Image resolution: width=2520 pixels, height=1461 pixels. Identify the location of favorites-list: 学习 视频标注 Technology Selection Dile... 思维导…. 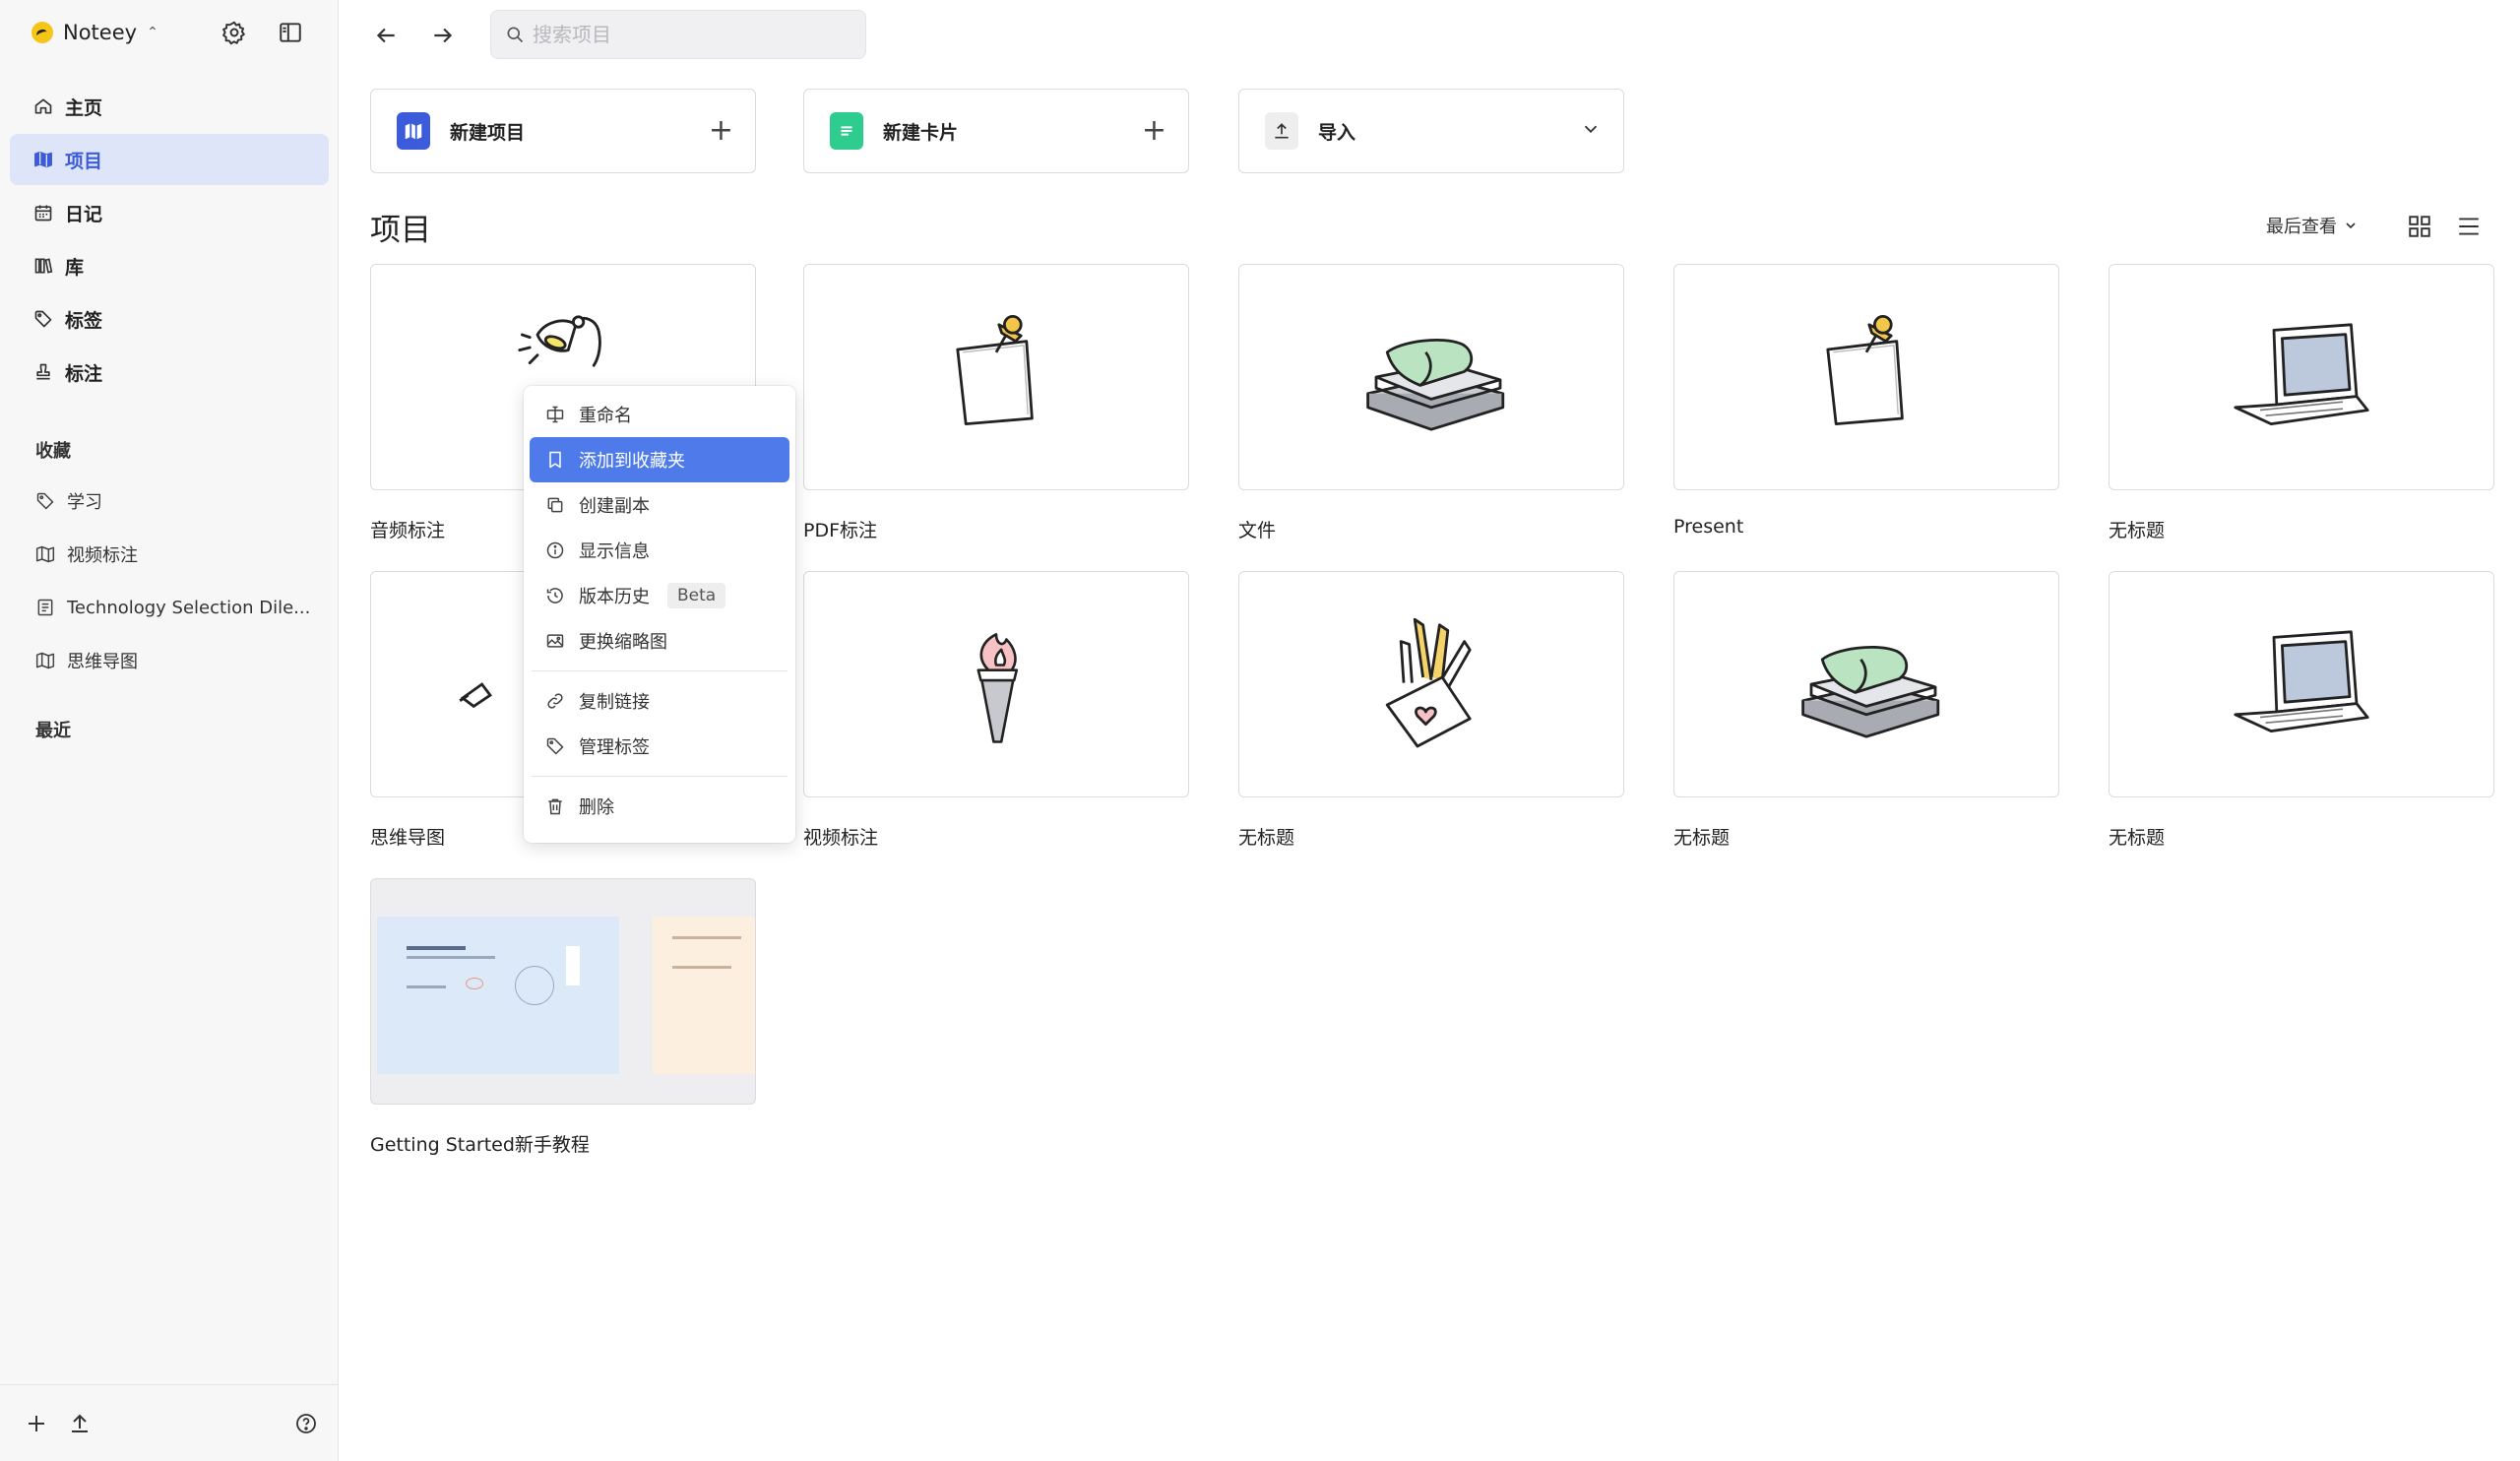
(169, 581).